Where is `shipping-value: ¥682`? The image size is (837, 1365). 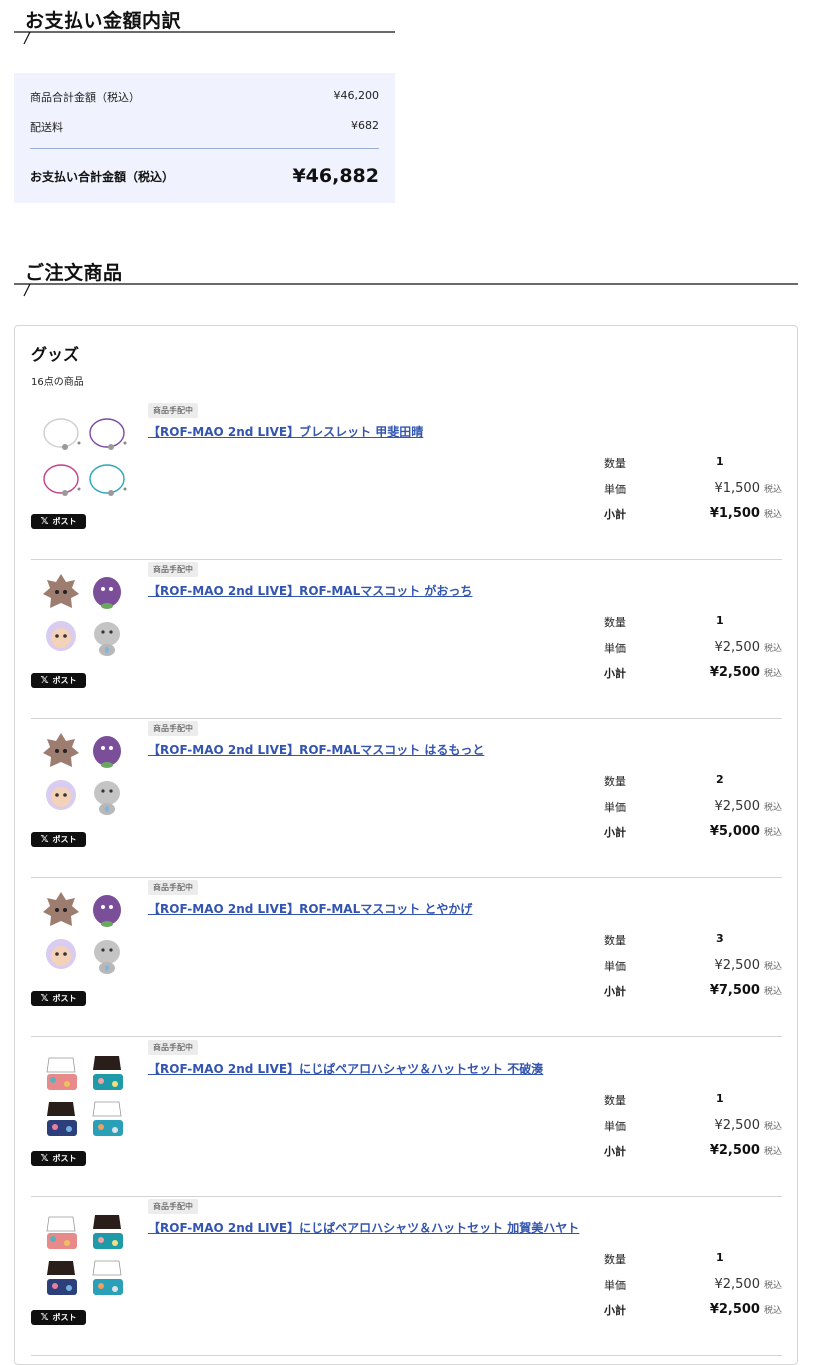 shipping-value: ¥682 is located at coordinates (365, 125).